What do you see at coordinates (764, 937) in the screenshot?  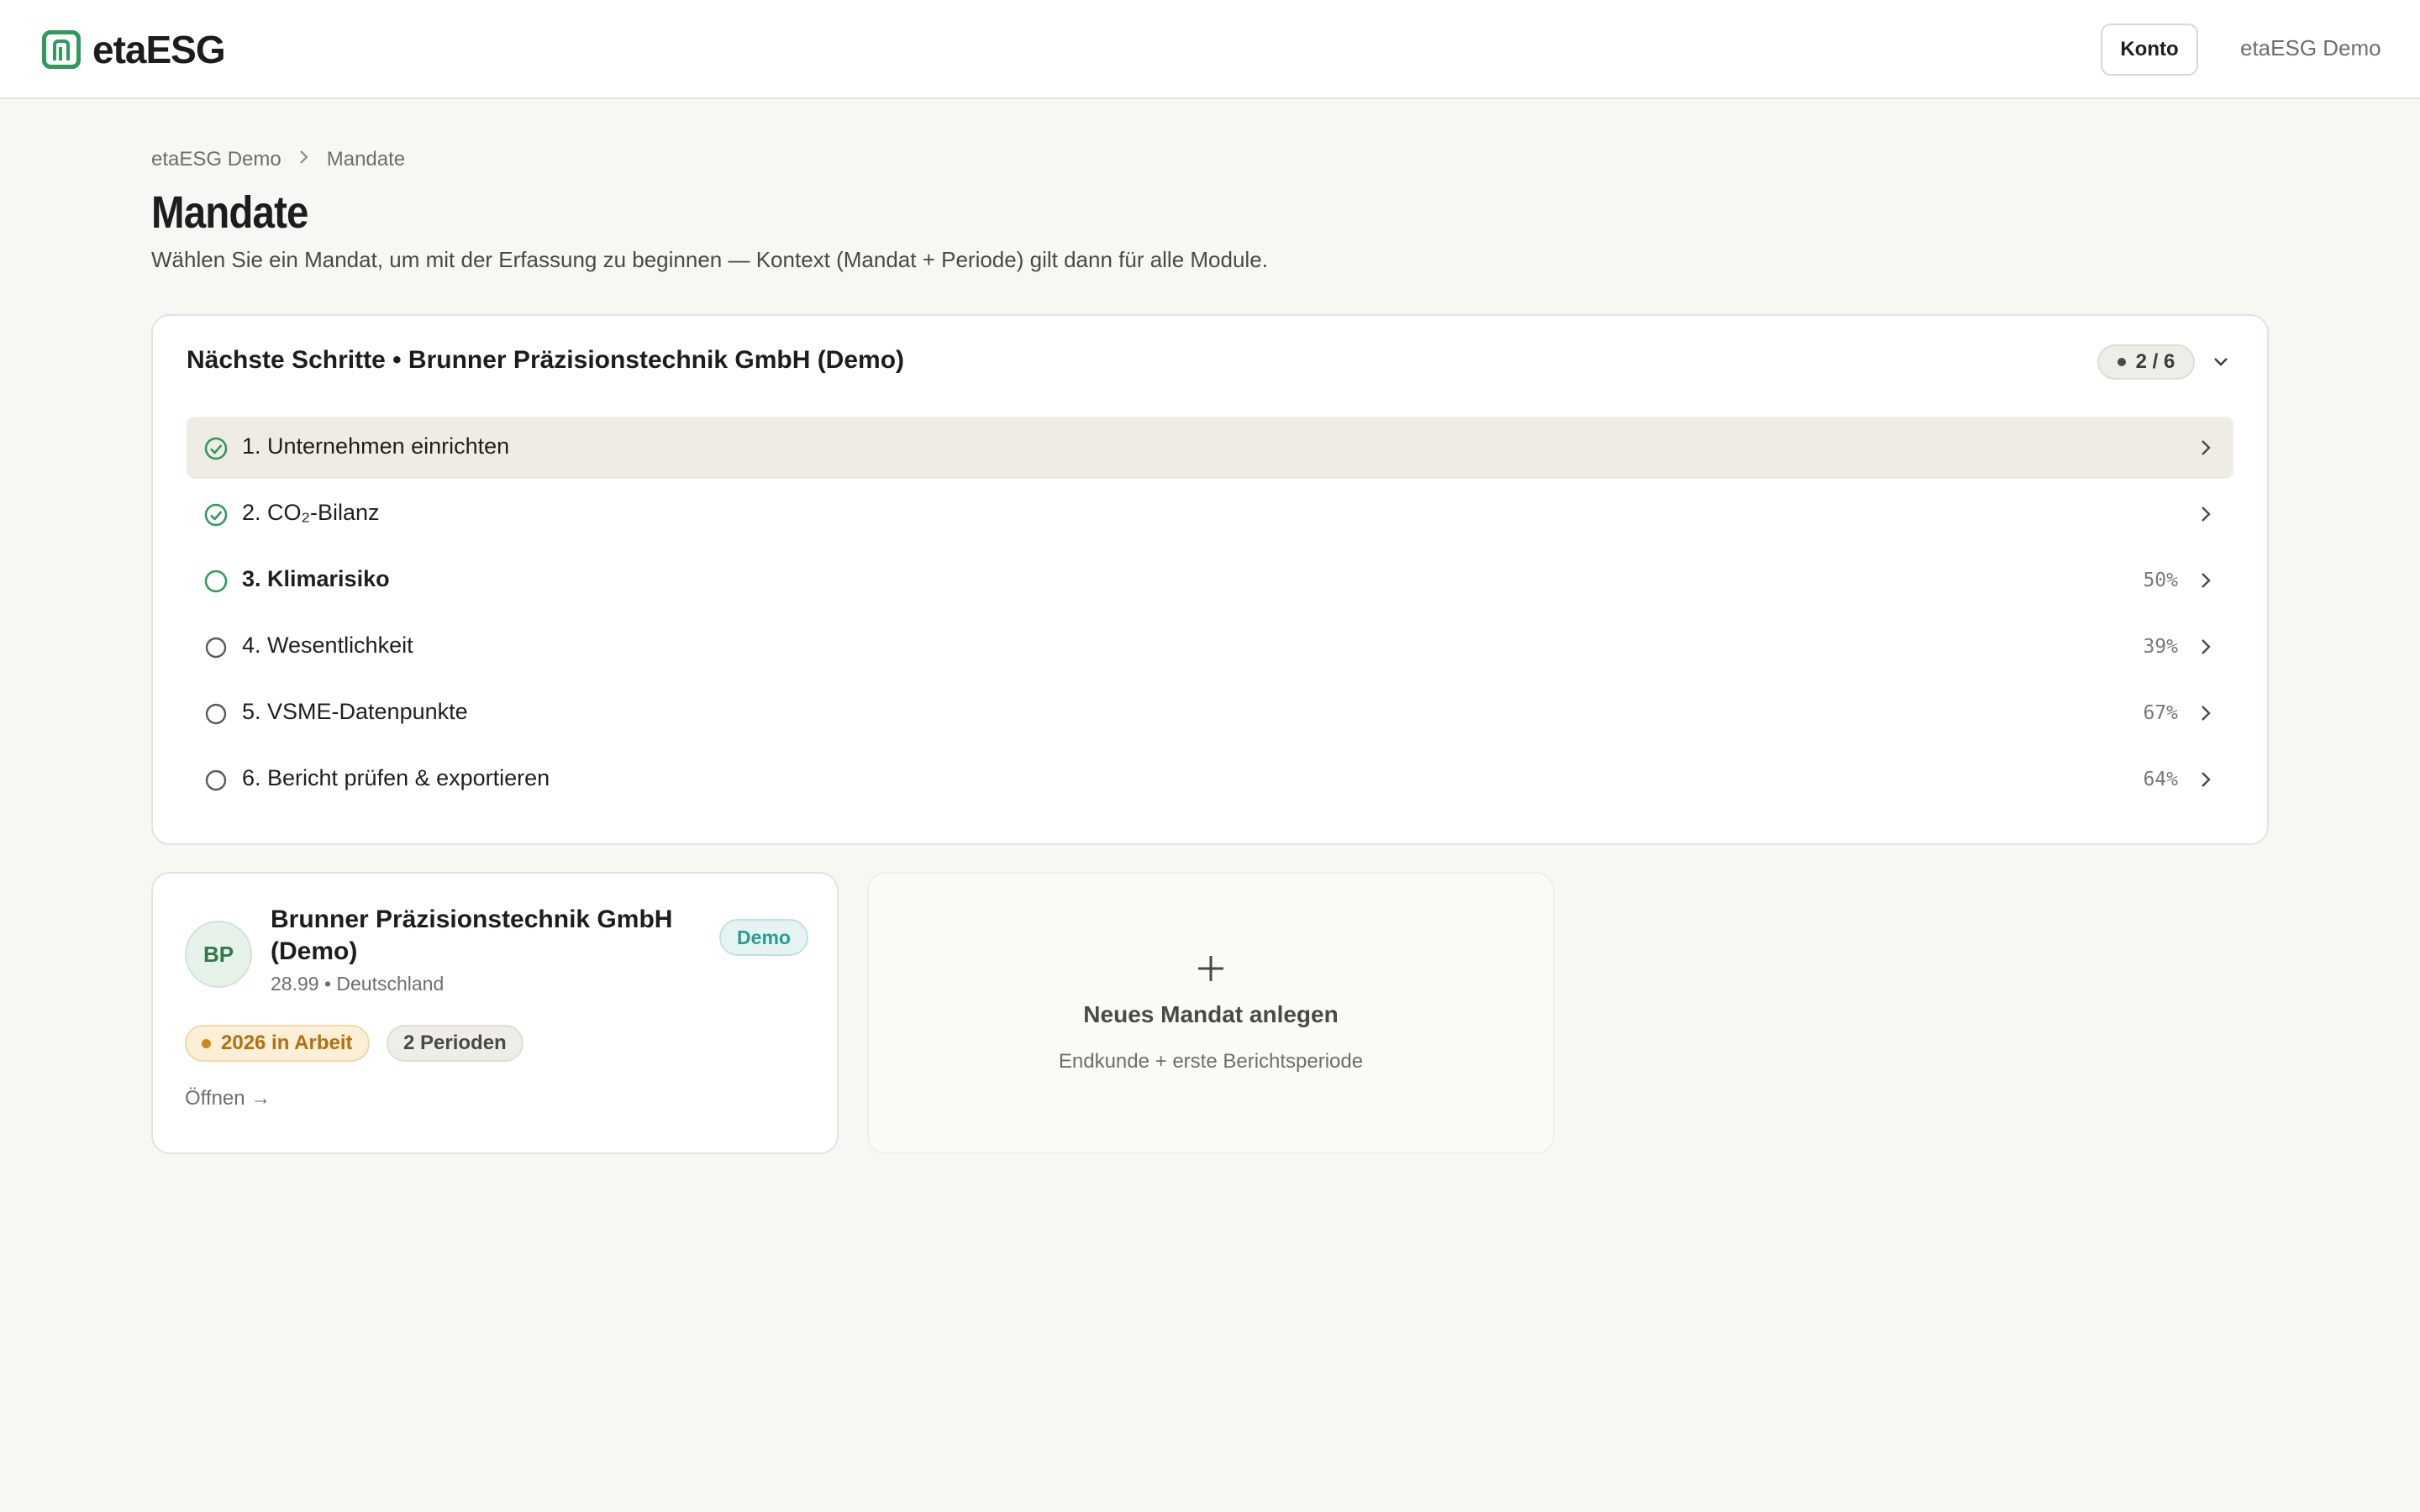 I see `demo-badge: Demo` at bounding box center [764, 937].